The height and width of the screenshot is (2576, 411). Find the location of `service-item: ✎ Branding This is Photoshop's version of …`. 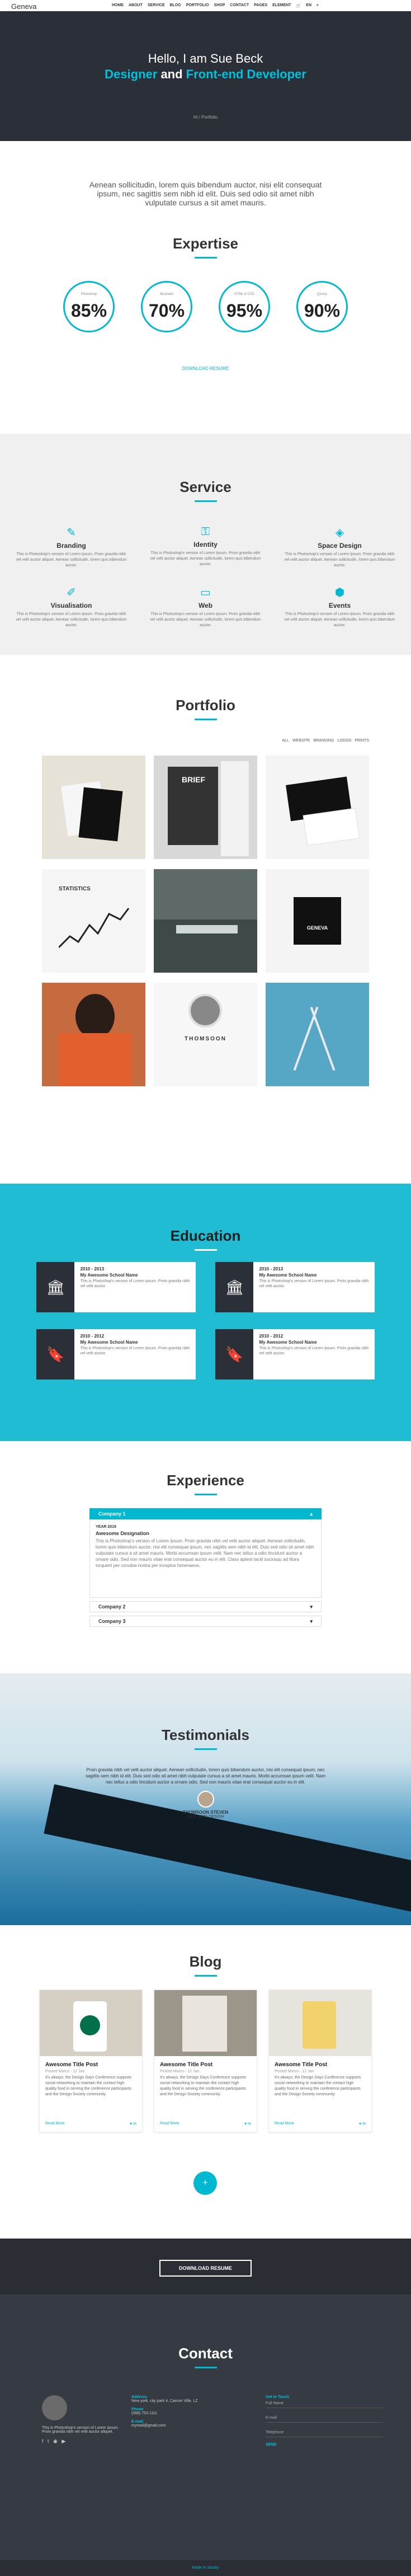

service-item: ✎ Branding This is Photoshop's version of … is located at coordinates (71, 547).